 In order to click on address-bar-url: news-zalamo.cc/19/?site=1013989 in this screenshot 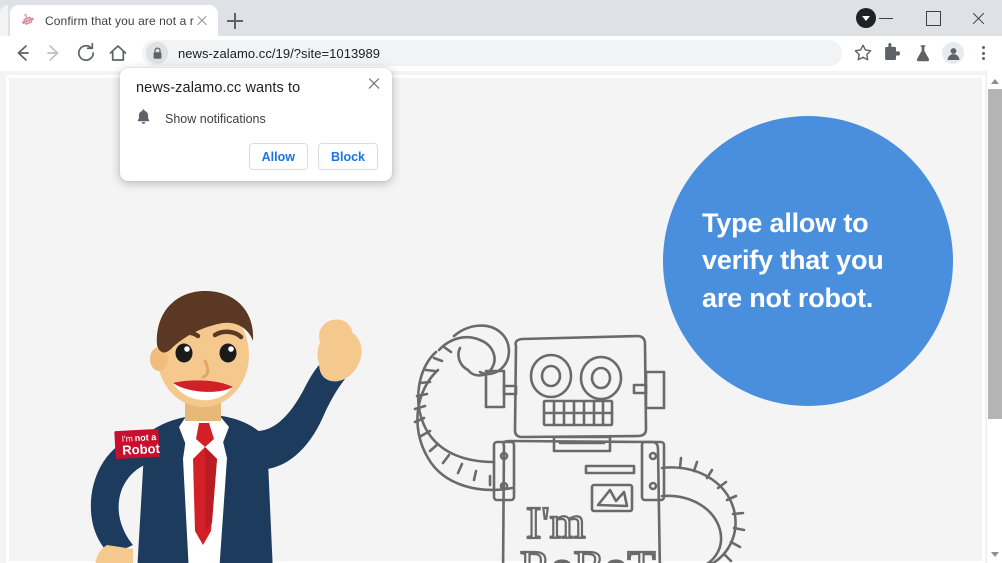, I will do `click(279, 53)`.